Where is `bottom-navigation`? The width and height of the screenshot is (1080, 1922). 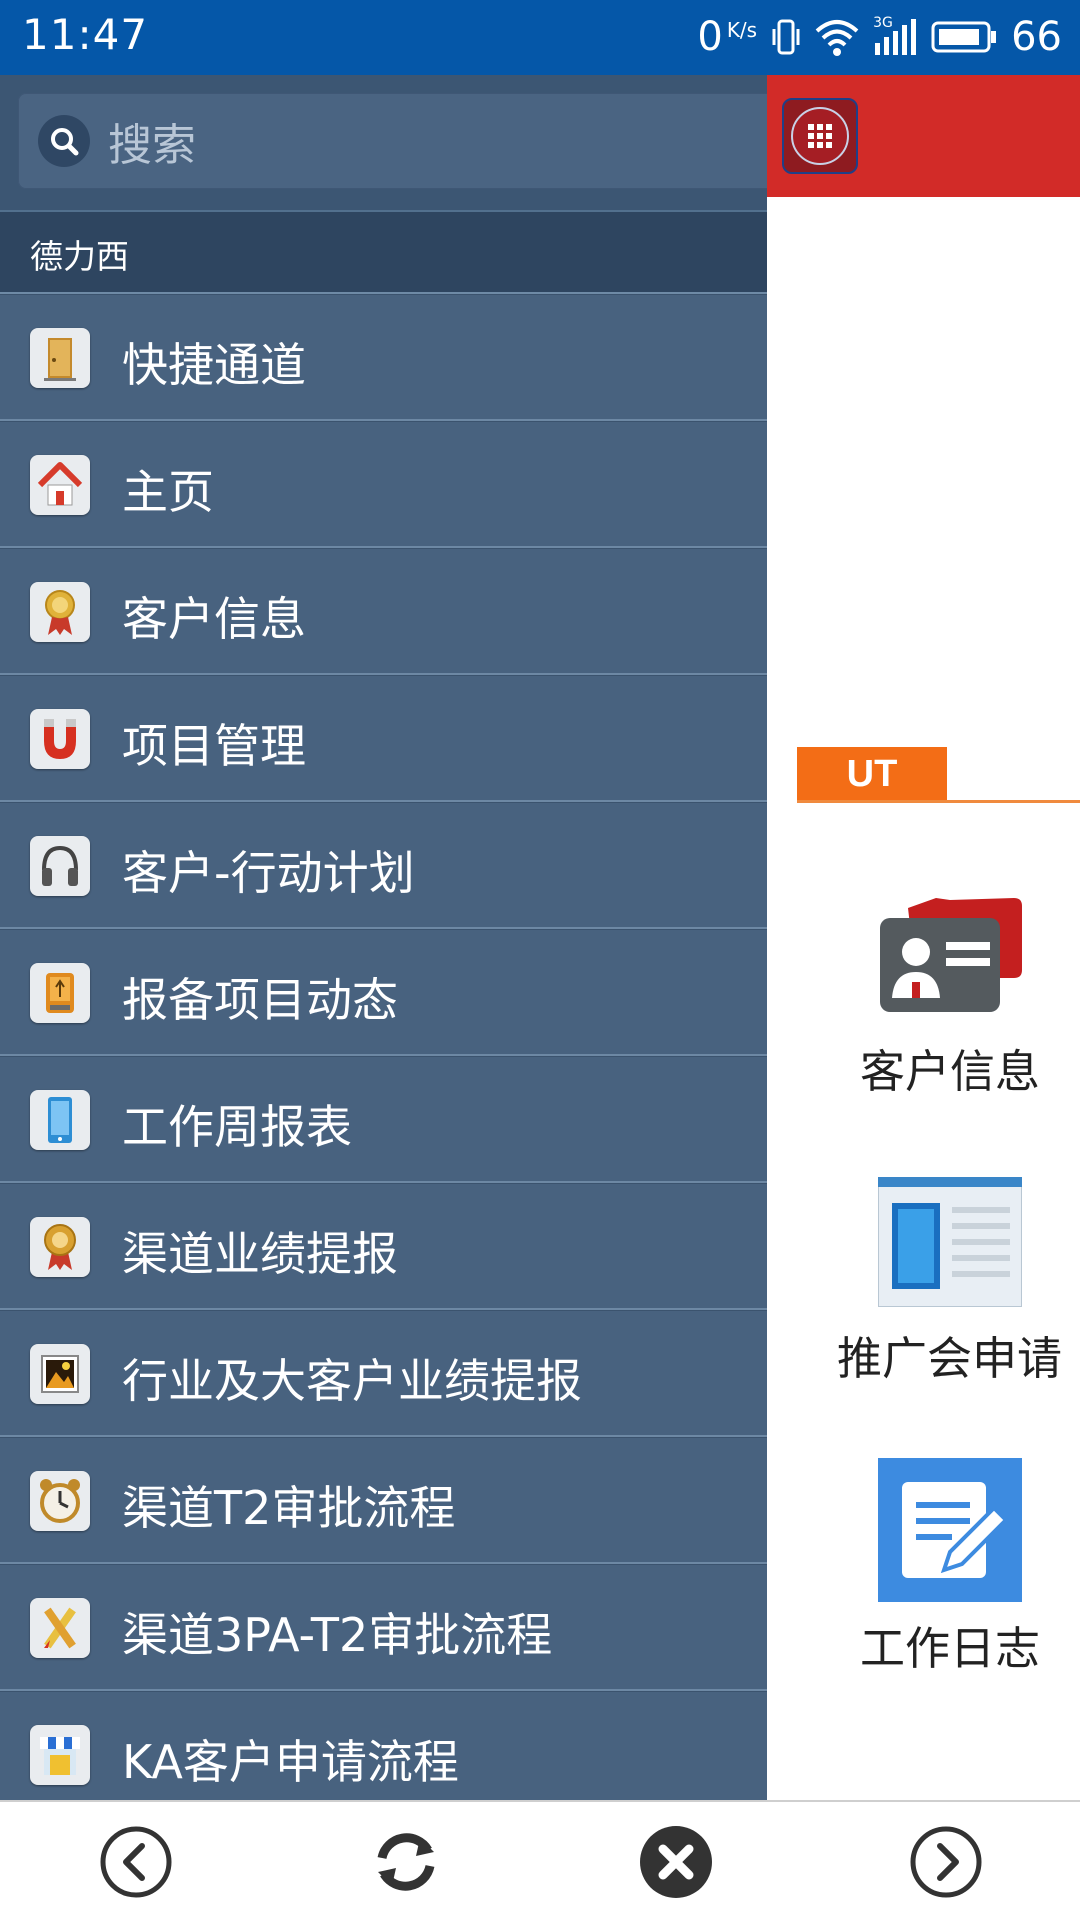 bottom-navigation is located at coordinates (540, 1861).